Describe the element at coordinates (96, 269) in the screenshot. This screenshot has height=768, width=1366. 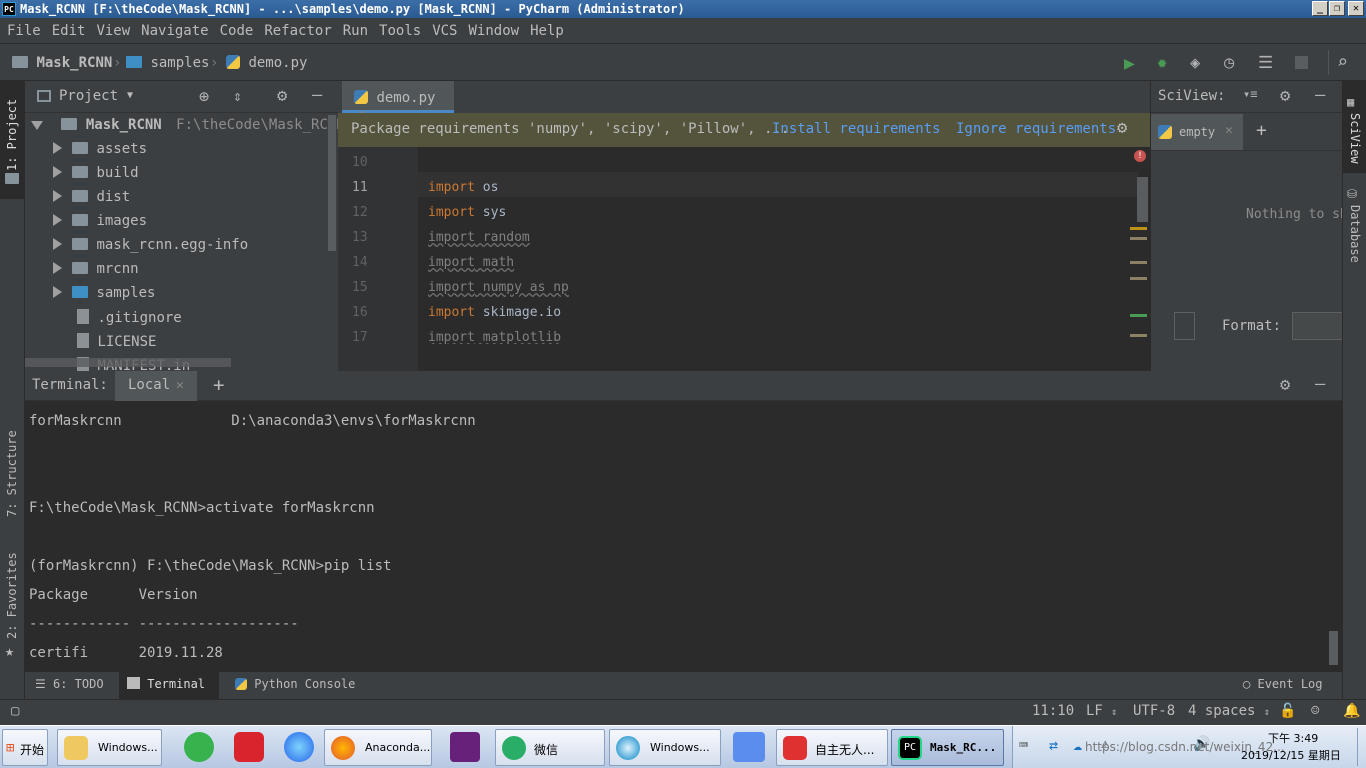
I see `tree-item-mrcnn: mrcnn` at that location.